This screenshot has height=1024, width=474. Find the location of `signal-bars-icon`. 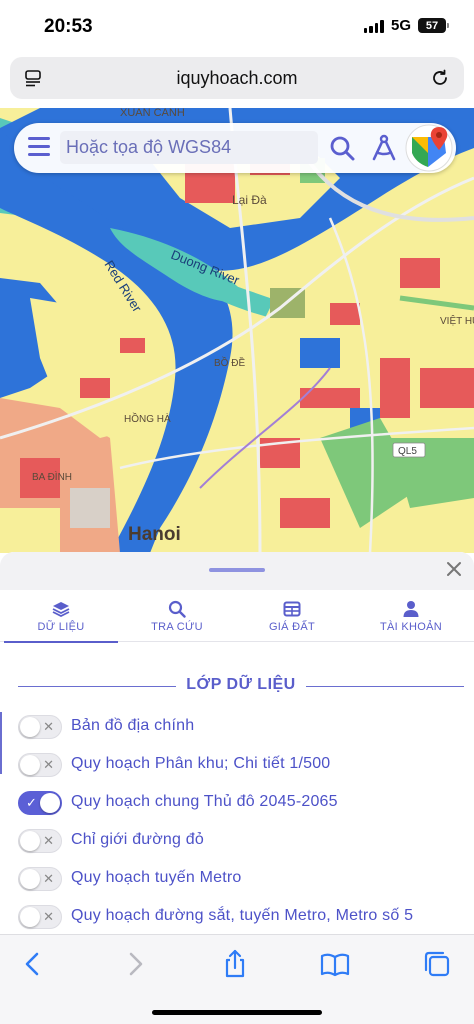

signal-bars-icon is located at coordinates (373, 26).